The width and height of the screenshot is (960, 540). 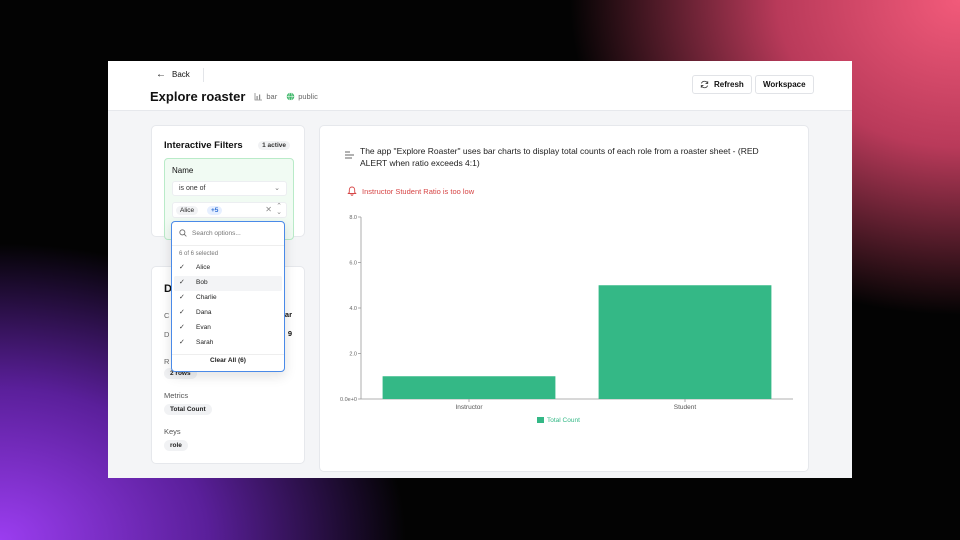 I want to click on y-tick-label: 2.0, so click(x=353, y=355).